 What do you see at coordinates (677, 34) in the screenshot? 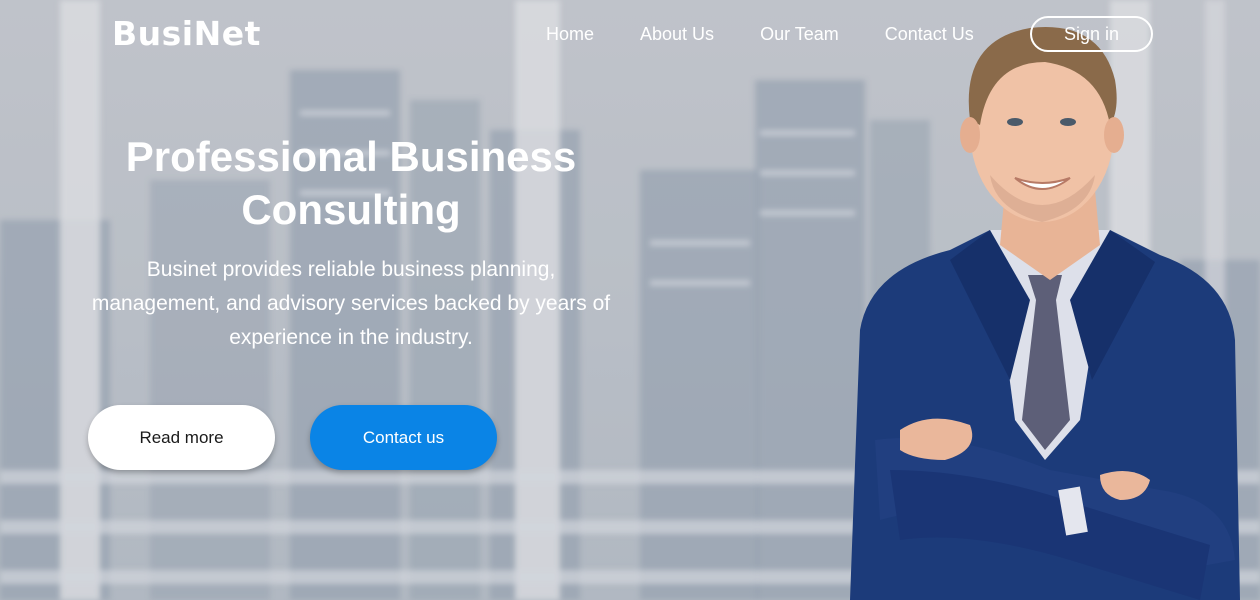
I see `nav-link-about-us: About Us` at bounding box center [677, 34].